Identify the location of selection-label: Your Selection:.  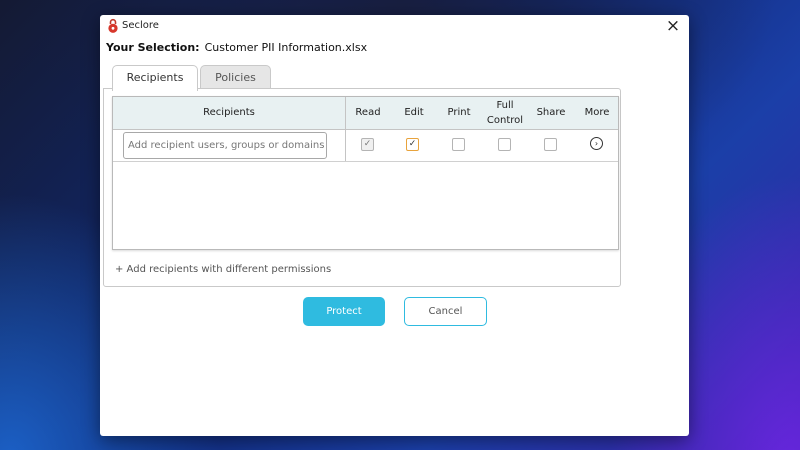
(153, 47).